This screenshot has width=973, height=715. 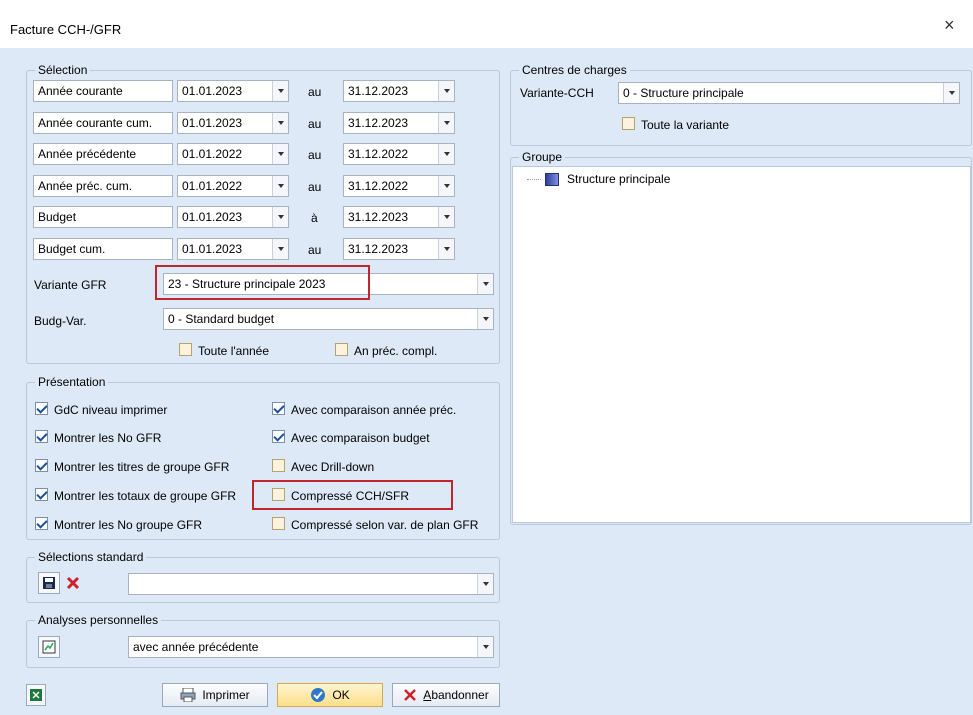 I want to click on presentation-right-label: Avec comparaison année préc., so click(x=374, y=410).